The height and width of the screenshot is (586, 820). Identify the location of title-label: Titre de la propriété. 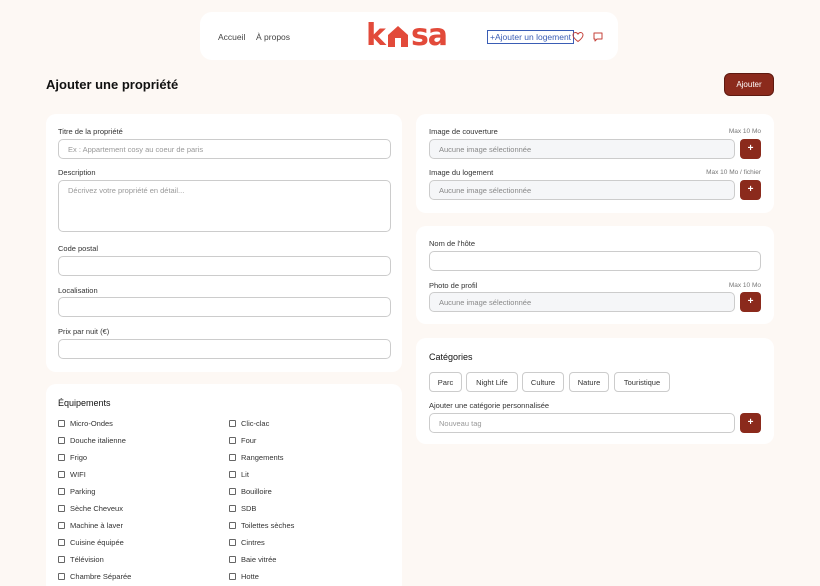
(90, 131).